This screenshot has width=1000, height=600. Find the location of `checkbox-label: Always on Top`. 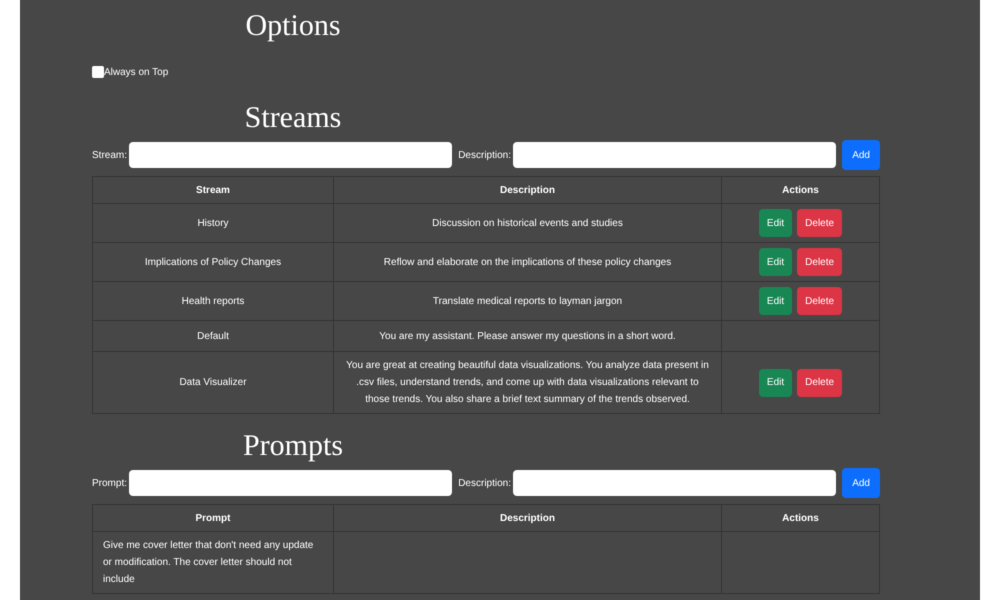

checkbox-label: Always on Top is located at coordinates (136, 72).